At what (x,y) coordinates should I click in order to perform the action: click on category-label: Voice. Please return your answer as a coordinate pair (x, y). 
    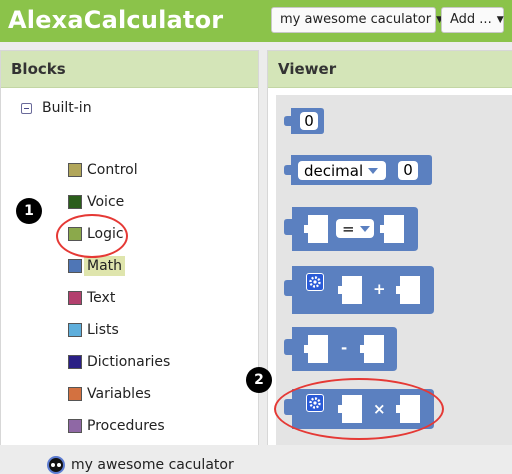
    Looking at the image, I should click on (106, 202).